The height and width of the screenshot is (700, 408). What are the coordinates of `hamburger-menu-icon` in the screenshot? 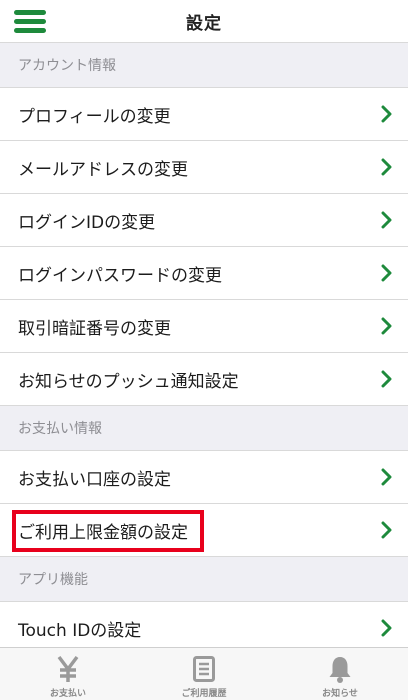 It's located at (31, 21).